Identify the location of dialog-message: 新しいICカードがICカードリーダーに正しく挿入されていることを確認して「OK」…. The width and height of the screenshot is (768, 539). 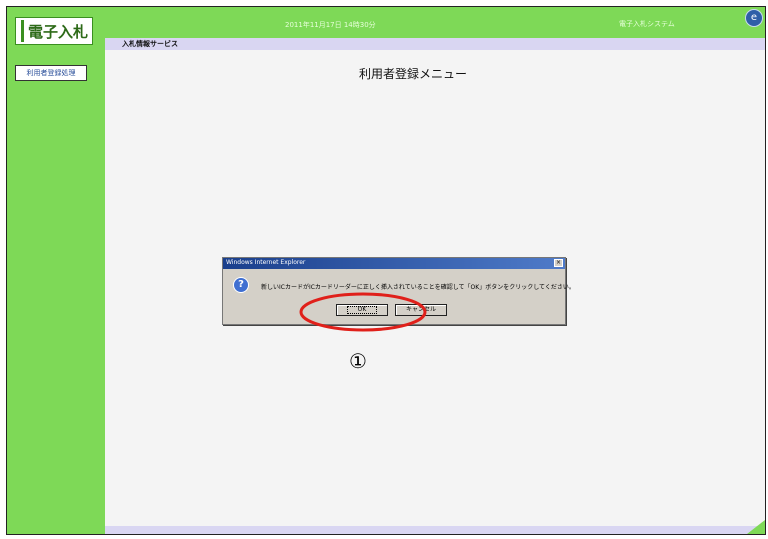
(418, 287).